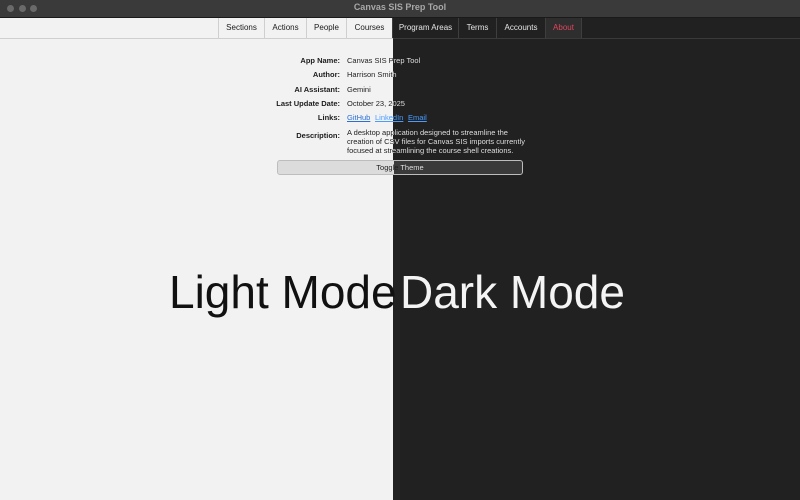 This screenshot has width=800, height=500. What do you see at coordinates (318, 135) in the screenshot?
I see `description-label: Description:` at bounding box center [318, 135].